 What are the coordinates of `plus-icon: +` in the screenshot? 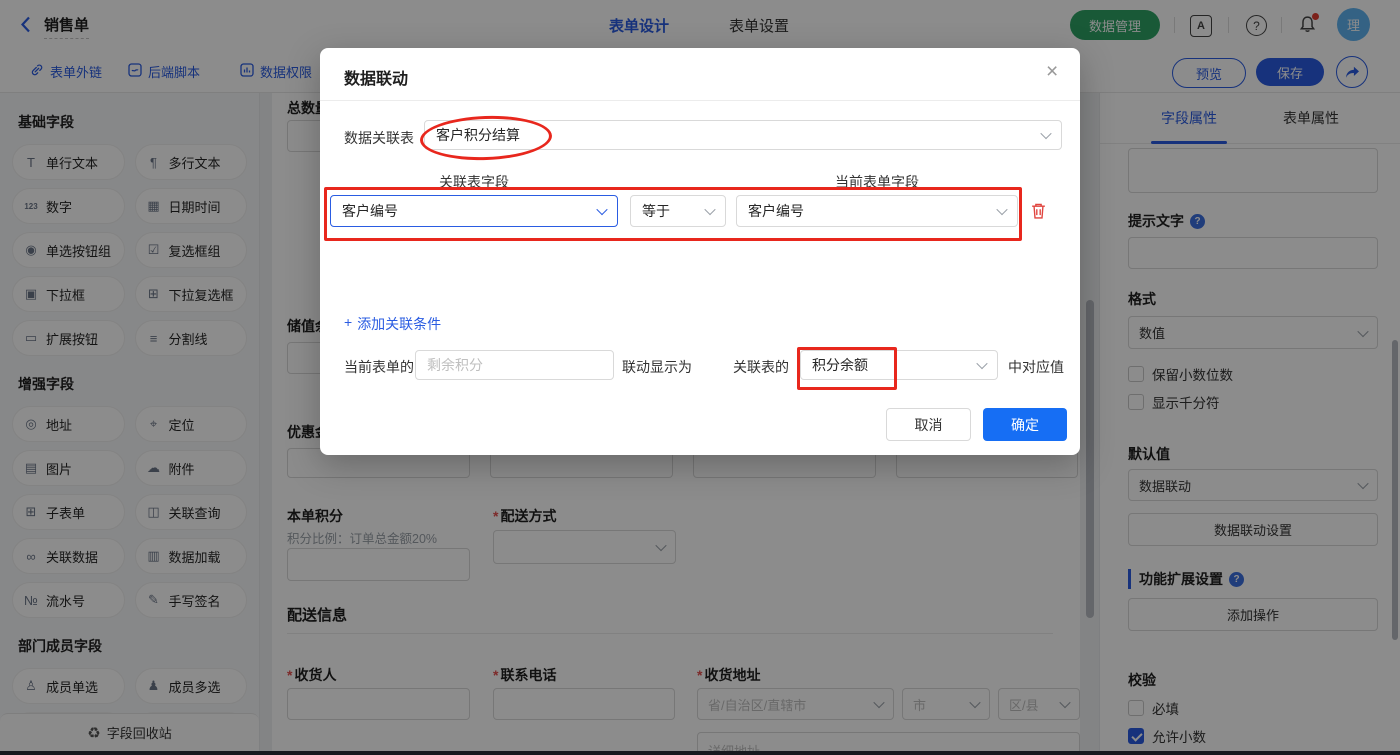 It's located at (348, 322).